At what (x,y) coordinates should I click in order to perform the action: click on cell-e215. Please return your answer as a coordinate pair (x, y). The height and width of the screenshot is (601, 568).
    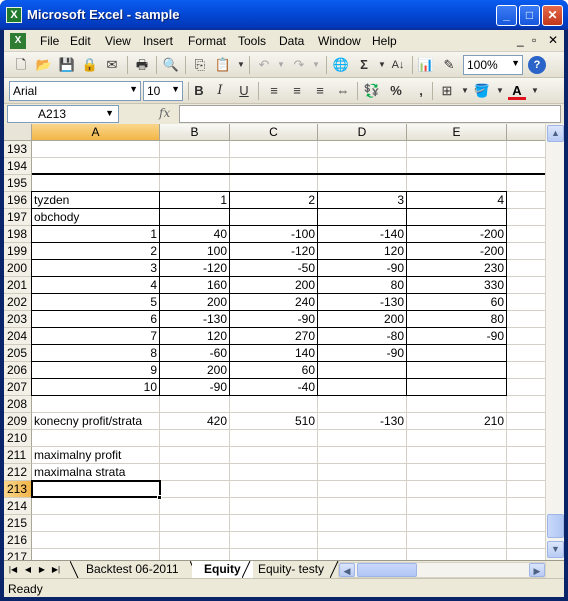
    Looking at the image, I should click on (456, 523).